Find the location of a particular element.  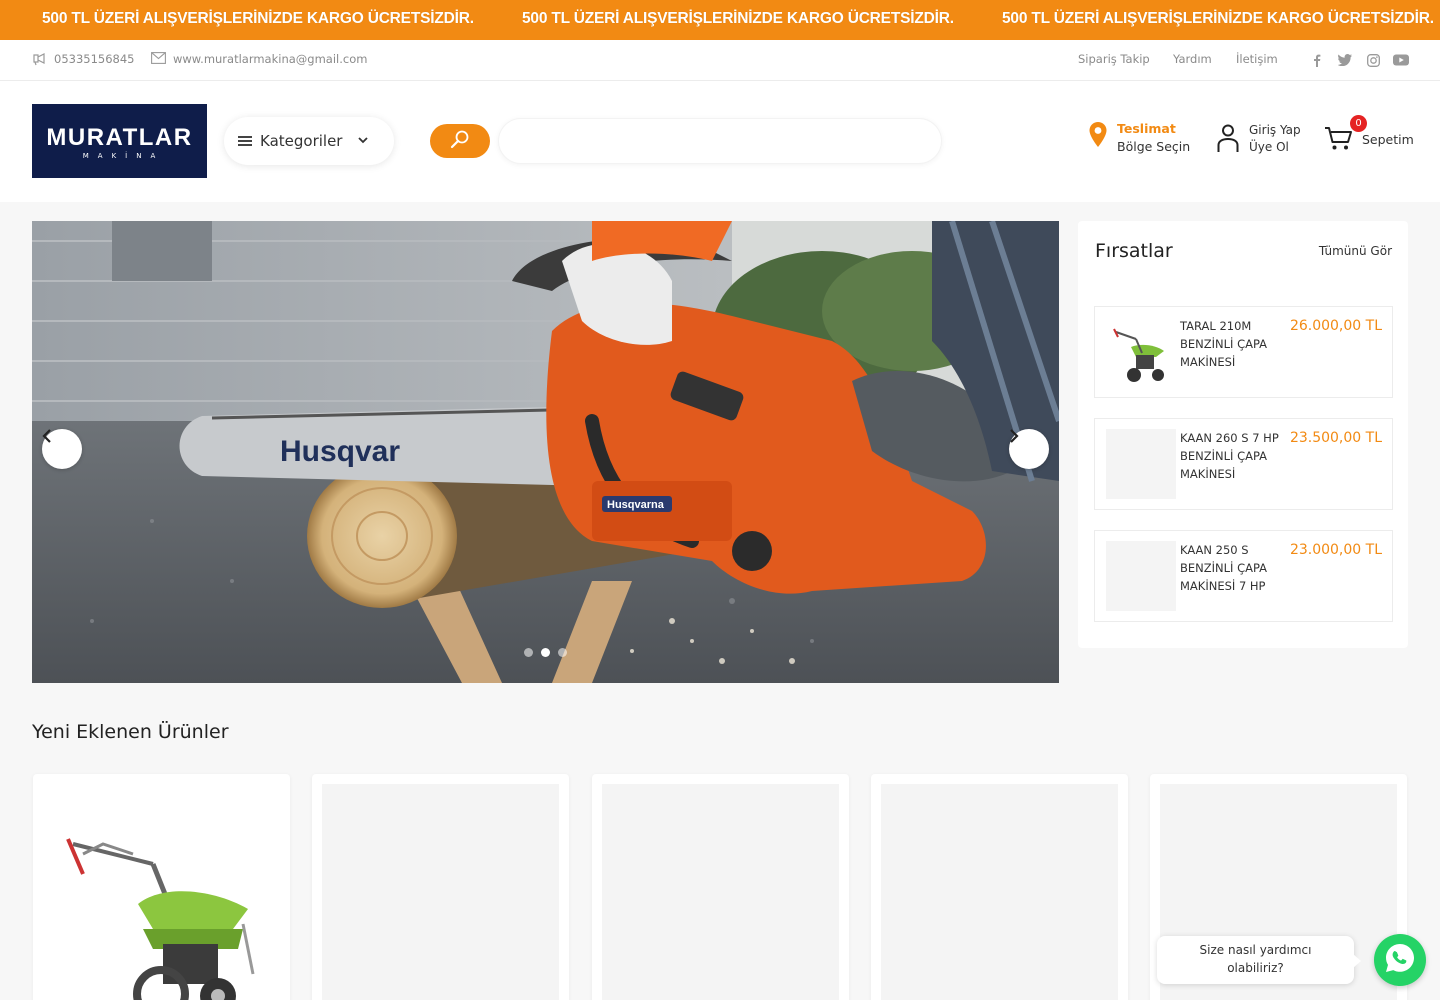

phone-icon is located at coordinates (40, 59).